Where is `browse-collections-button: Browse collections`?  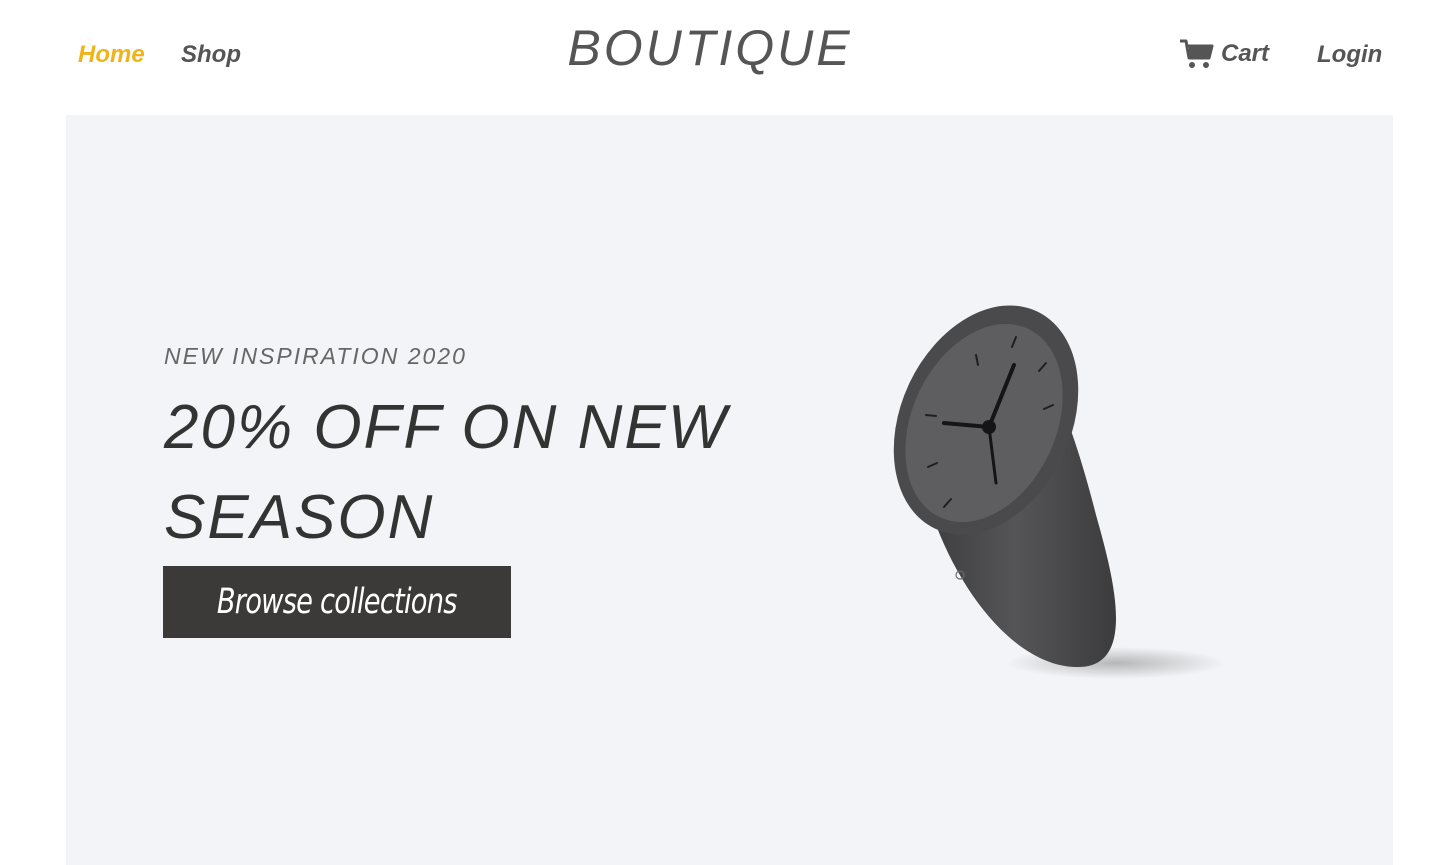 browse-collections-button: Browse collections is located at coordinates (337, 602).